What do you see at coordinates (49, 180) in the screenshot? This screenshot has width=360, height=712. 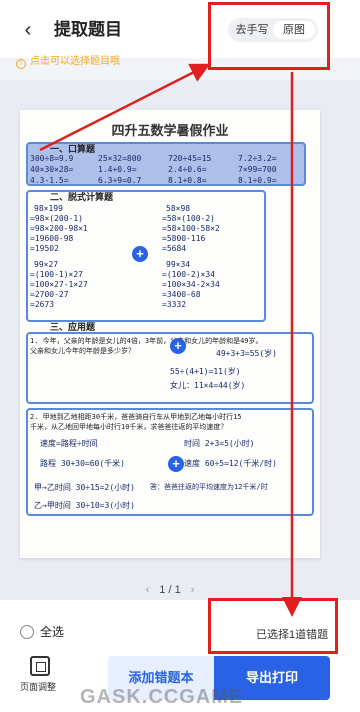 I see `hw-line: 4.3-1.5=` at bounding box center [49, 180].